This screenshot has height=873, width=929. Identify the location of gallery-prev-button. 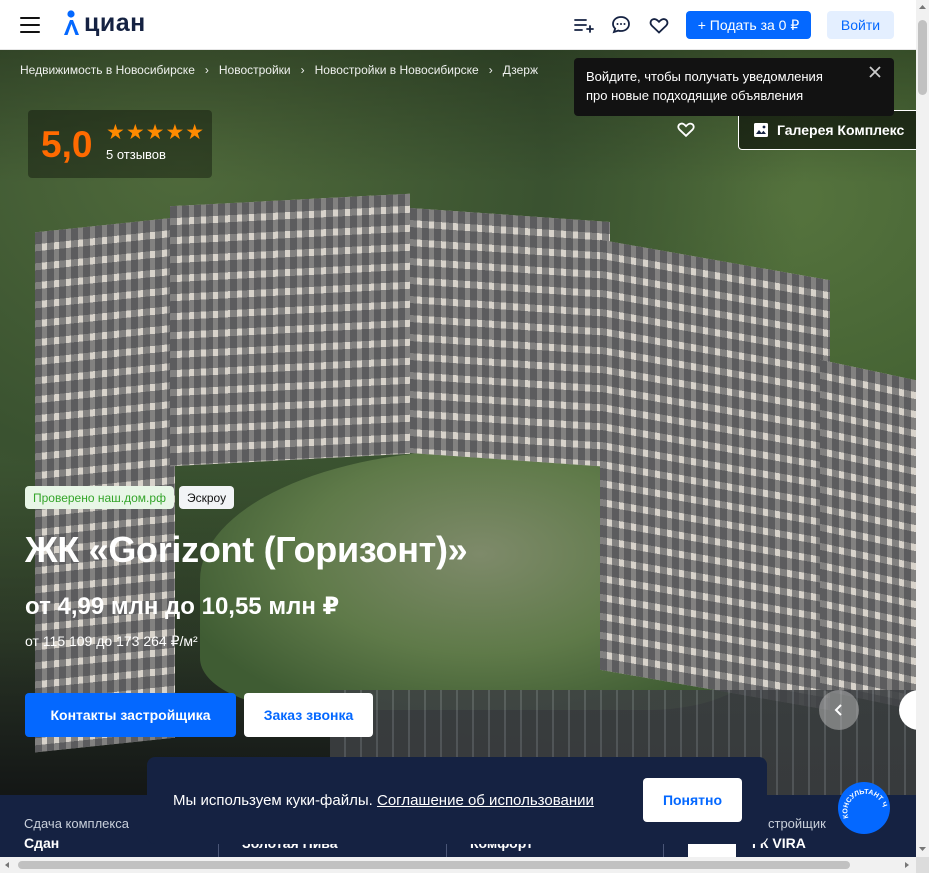
(839, 710).